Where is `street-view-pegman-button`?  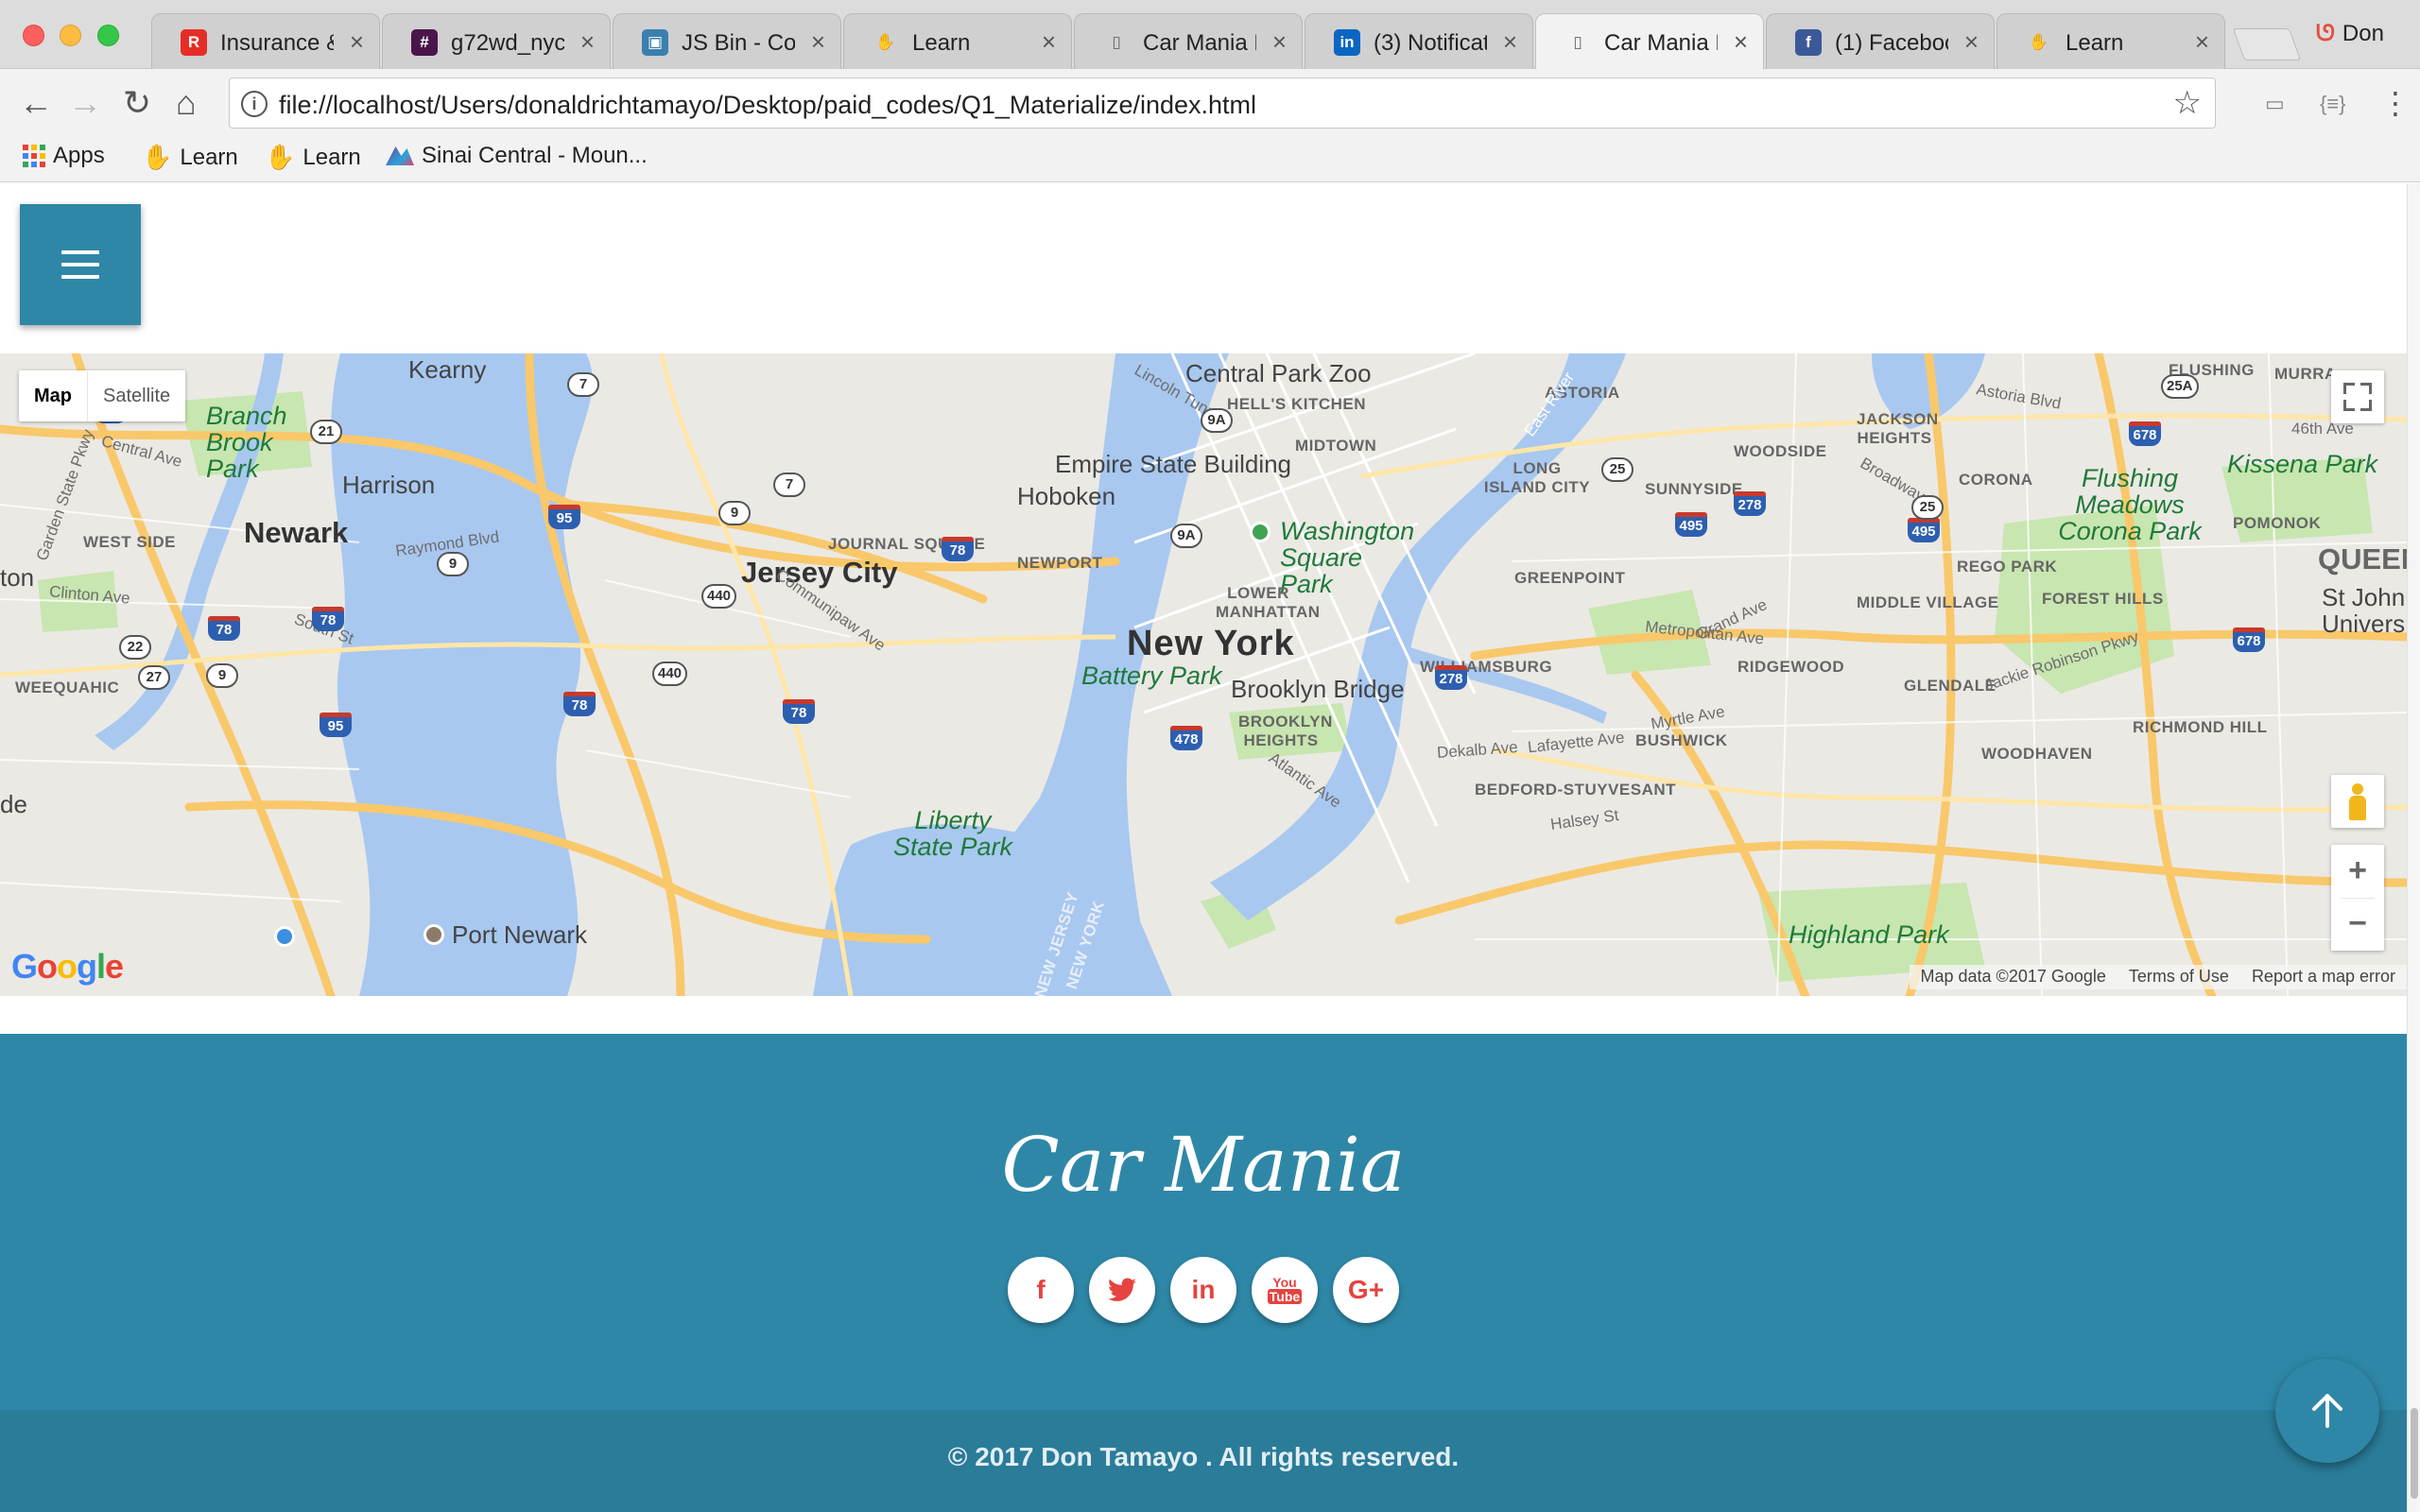 street-view-pegman-button is located at coordinates (2357, 801).